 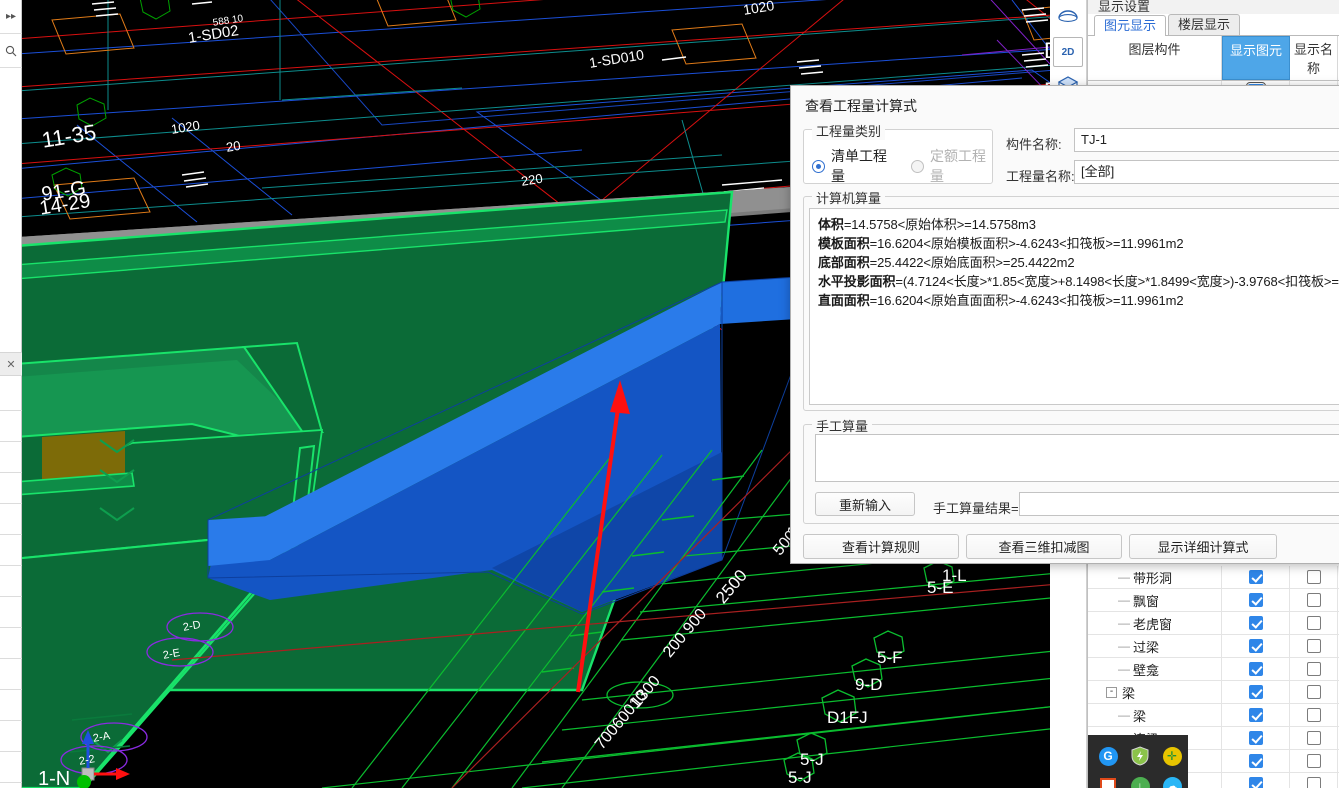 I want to click on table-row: — 壁龛, so click(x=1213, y=669).